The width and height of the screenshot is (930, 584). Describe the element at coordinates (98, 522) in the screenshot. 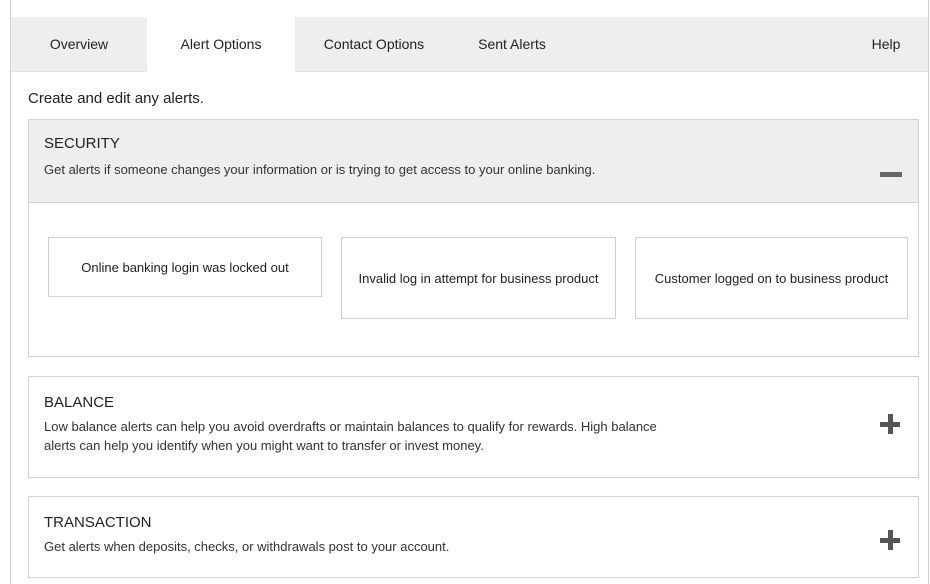

I see `section-title: TRANSACTION` at that location.